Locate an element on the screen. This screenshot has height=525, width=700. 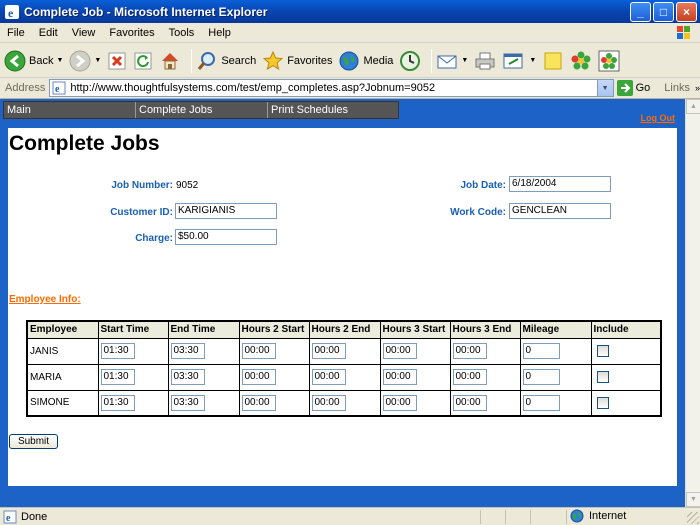
history-icon is located at coordinates (410, 60).